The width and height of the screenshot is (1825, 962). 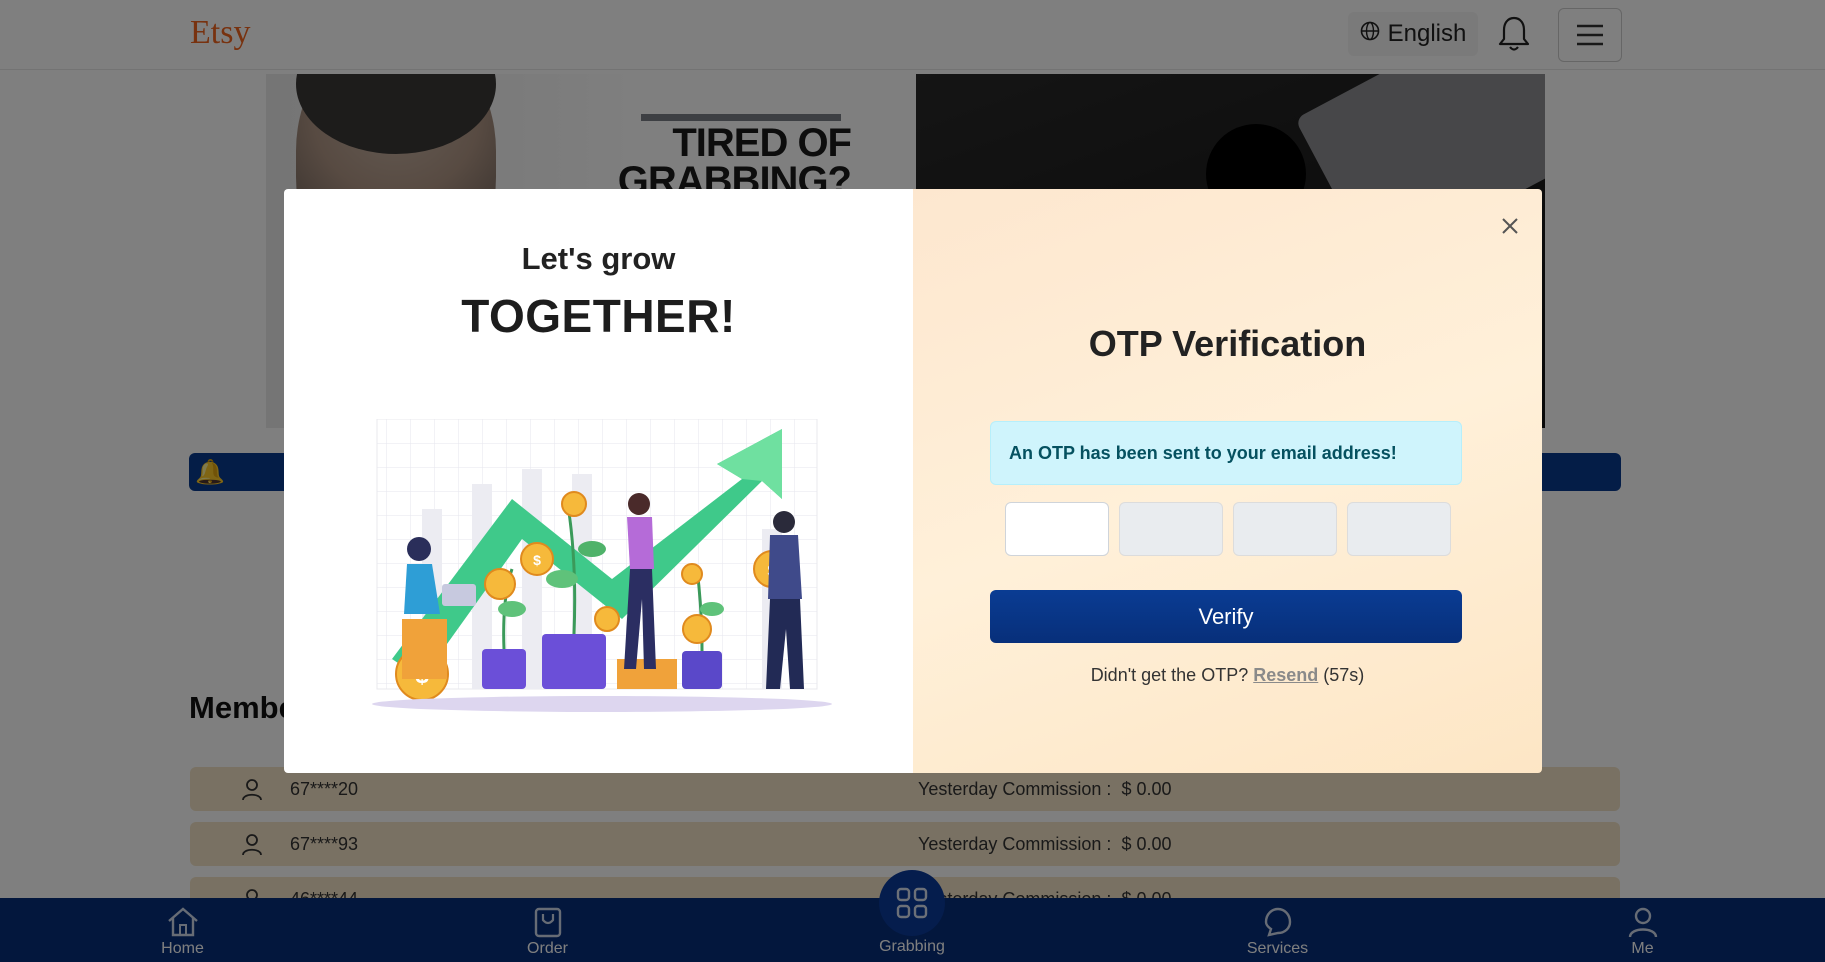 I want to click on close-icon, so click(x=1510, y=226).